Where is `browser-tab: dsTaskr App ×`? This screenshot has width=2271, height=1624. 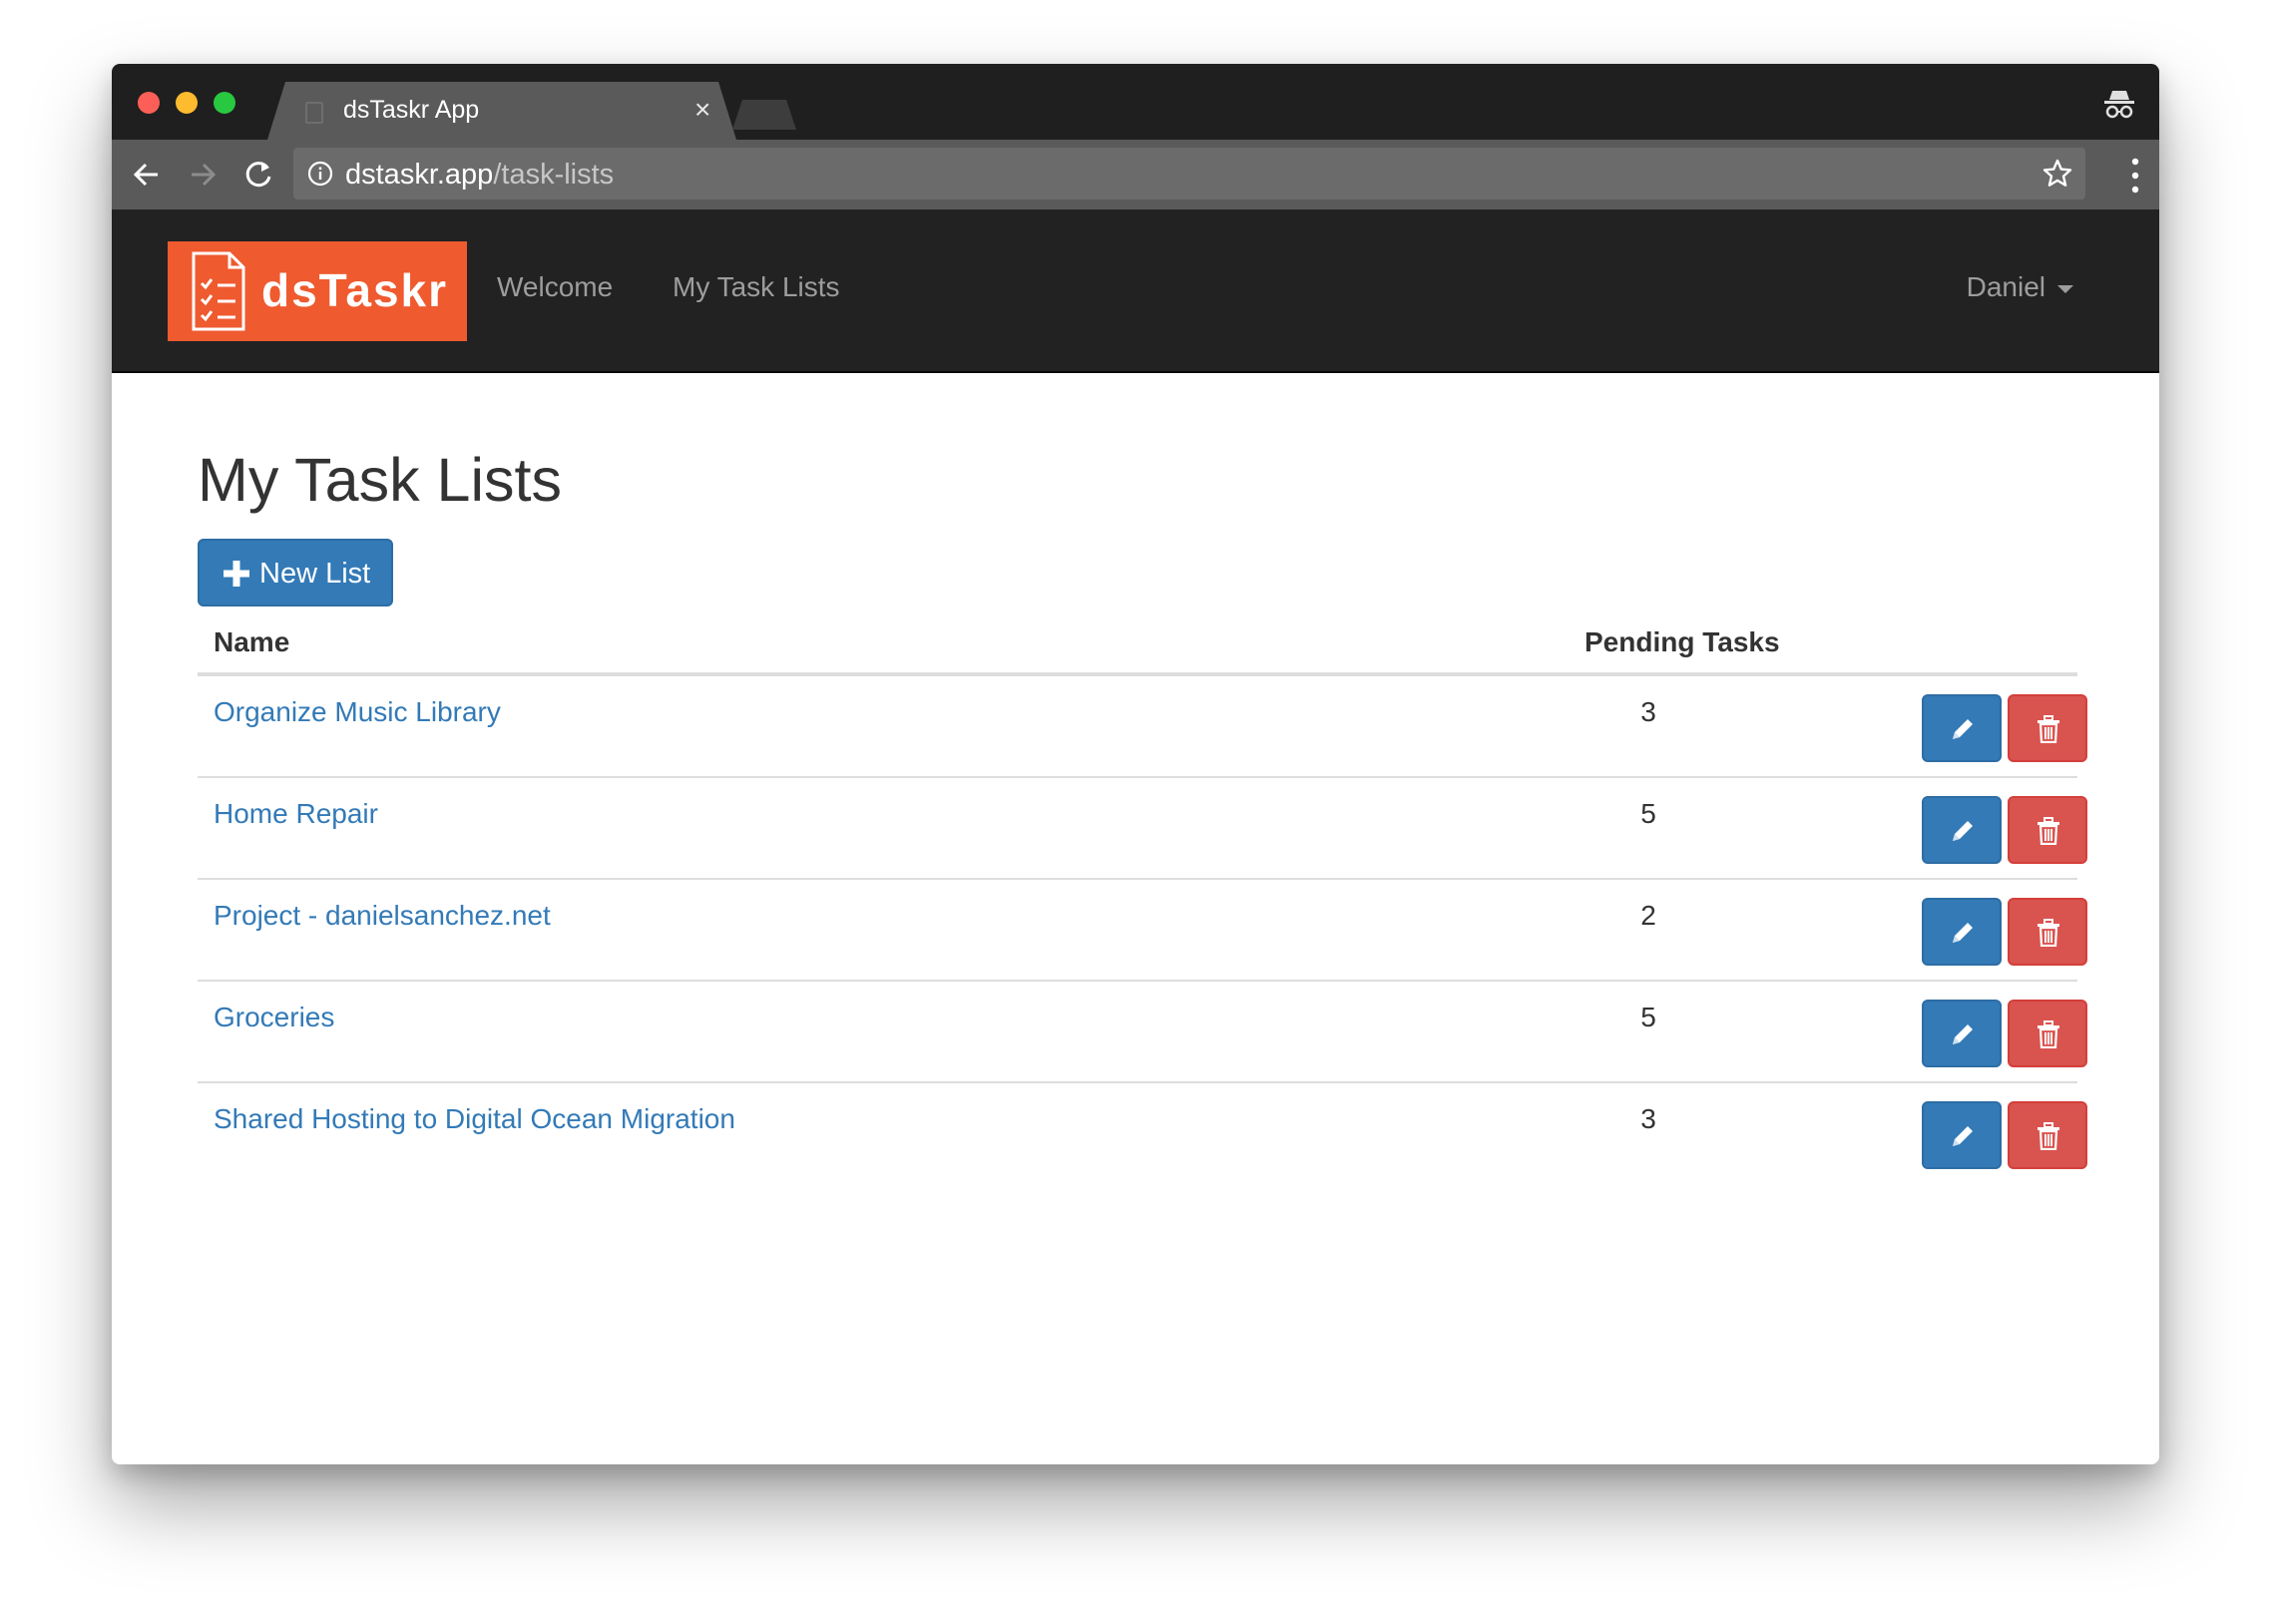
browser-tab: dsTaskr App × is located at coordinates (501, 111).